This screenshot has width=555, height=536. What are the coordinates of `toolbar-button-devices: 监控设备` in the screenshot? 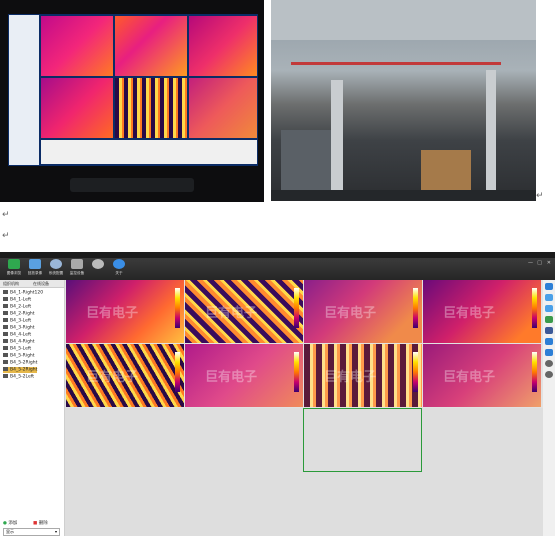 It's located at (77, 267).